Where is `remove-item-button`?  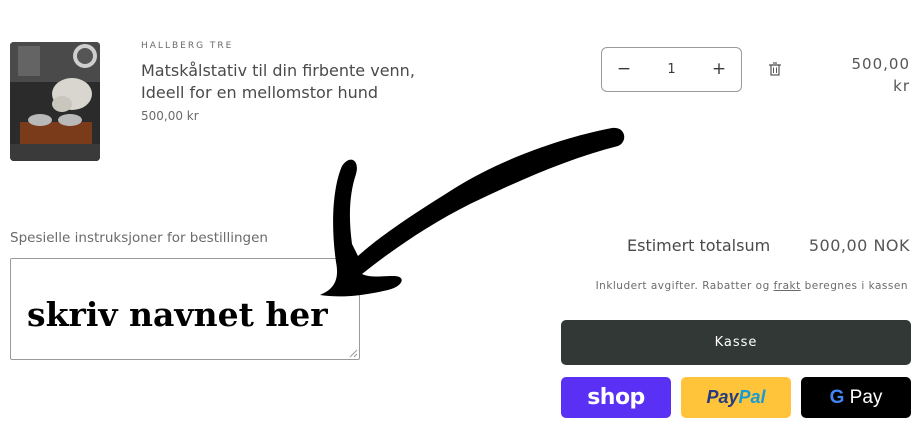 remove-item-button is located at coordinates (775, 70).